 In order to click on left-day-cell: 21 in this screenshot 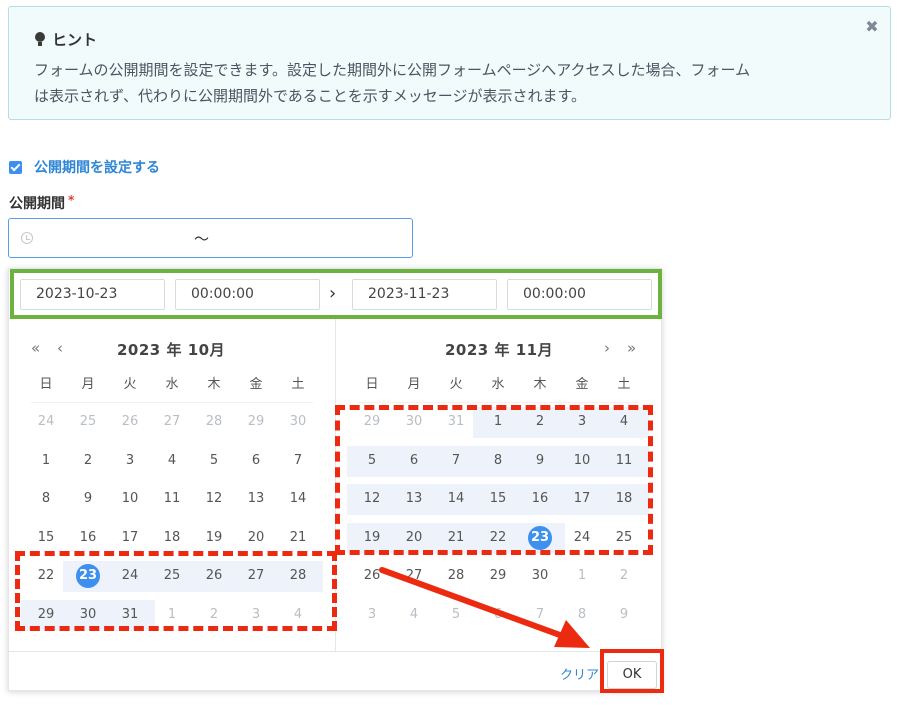, I will do `click(298, 538)`.